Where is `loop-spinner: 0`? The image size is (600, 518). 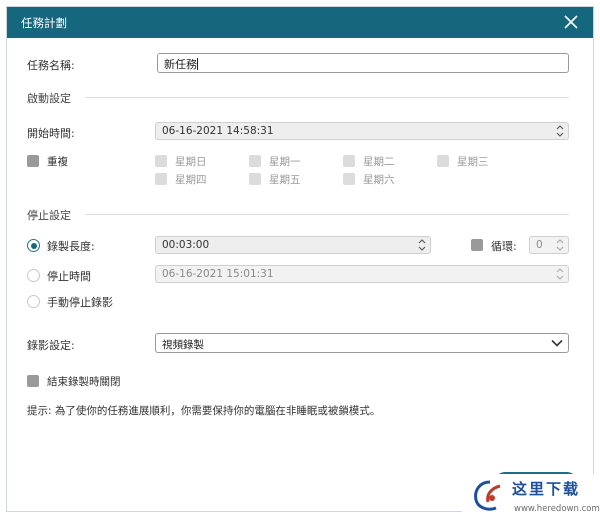 loop-spinner: 0 is located at coordinates (549, 245).